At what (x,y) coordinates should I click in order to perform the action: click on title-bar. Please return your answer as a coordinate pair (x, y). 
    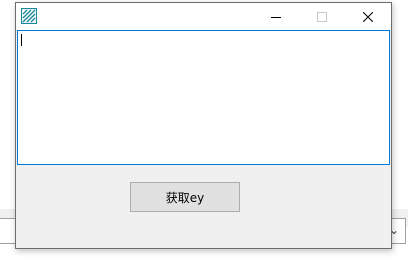
    Looking at the image, I should click on (203, 16).